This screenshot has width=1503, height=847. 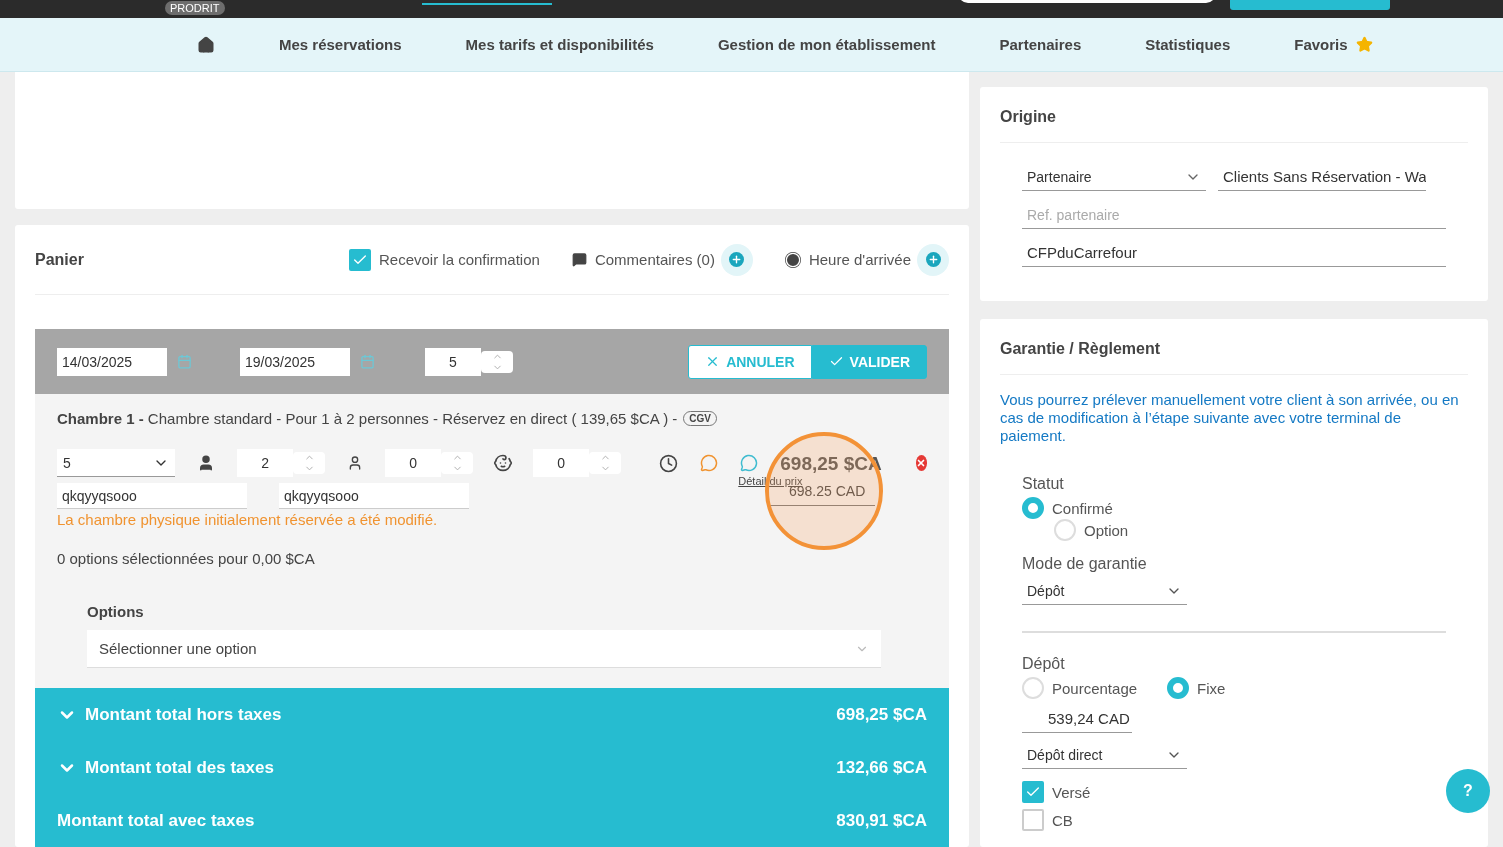 What do you see at coordinates (1085, 564) in the screenshot?
I see `guarantee-mode-label: Mode de garantie` at bounding box center [1085, 564].